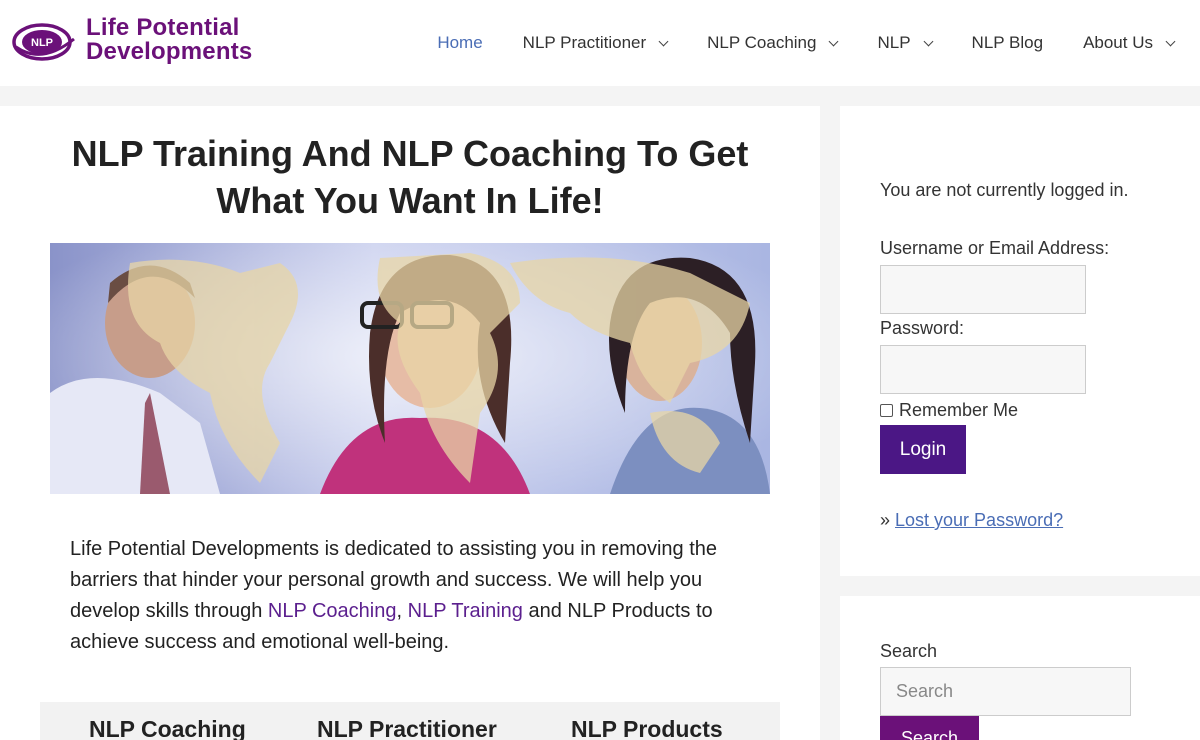  I want to click on nav-nlp-blog-label: NLP Blog, so click(1007, 42).